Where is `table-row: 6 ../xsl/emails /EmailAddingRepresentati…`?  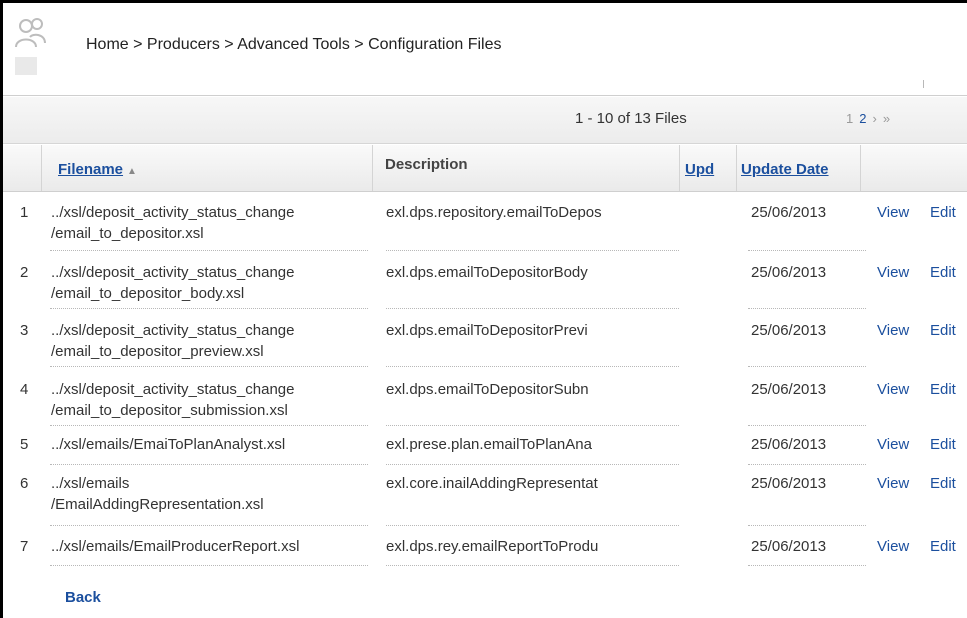
table-row: 6 ../xsl/emails /EmailAddingRepresentati… is located at coordinates (485, 493).